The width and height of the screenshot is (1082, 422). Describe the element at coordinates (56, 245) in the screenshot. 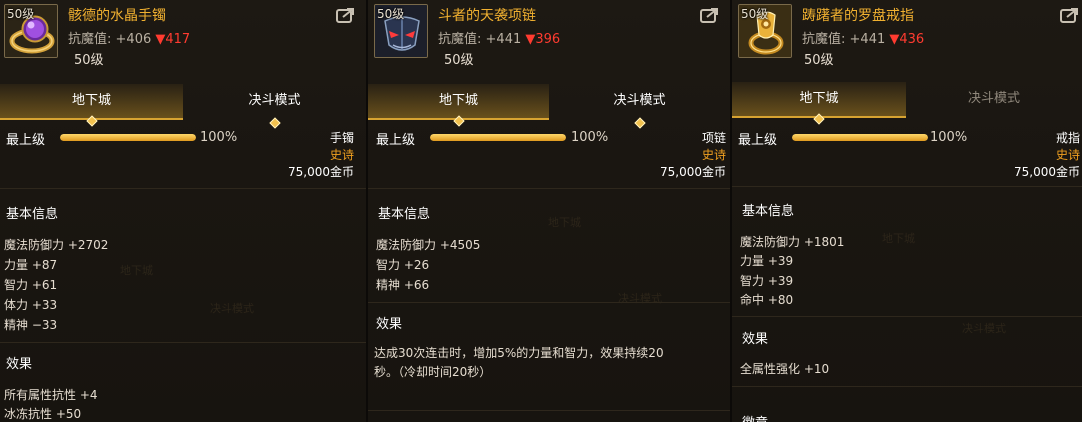

I see `stat-line: 魔法防御力 +2702` at that location.